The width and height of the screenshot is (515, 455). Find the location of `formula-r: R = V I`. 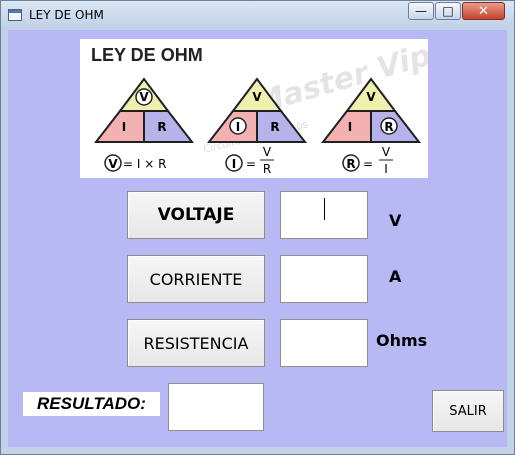

formula-r: R = V I is located at coordinates (367, 160).